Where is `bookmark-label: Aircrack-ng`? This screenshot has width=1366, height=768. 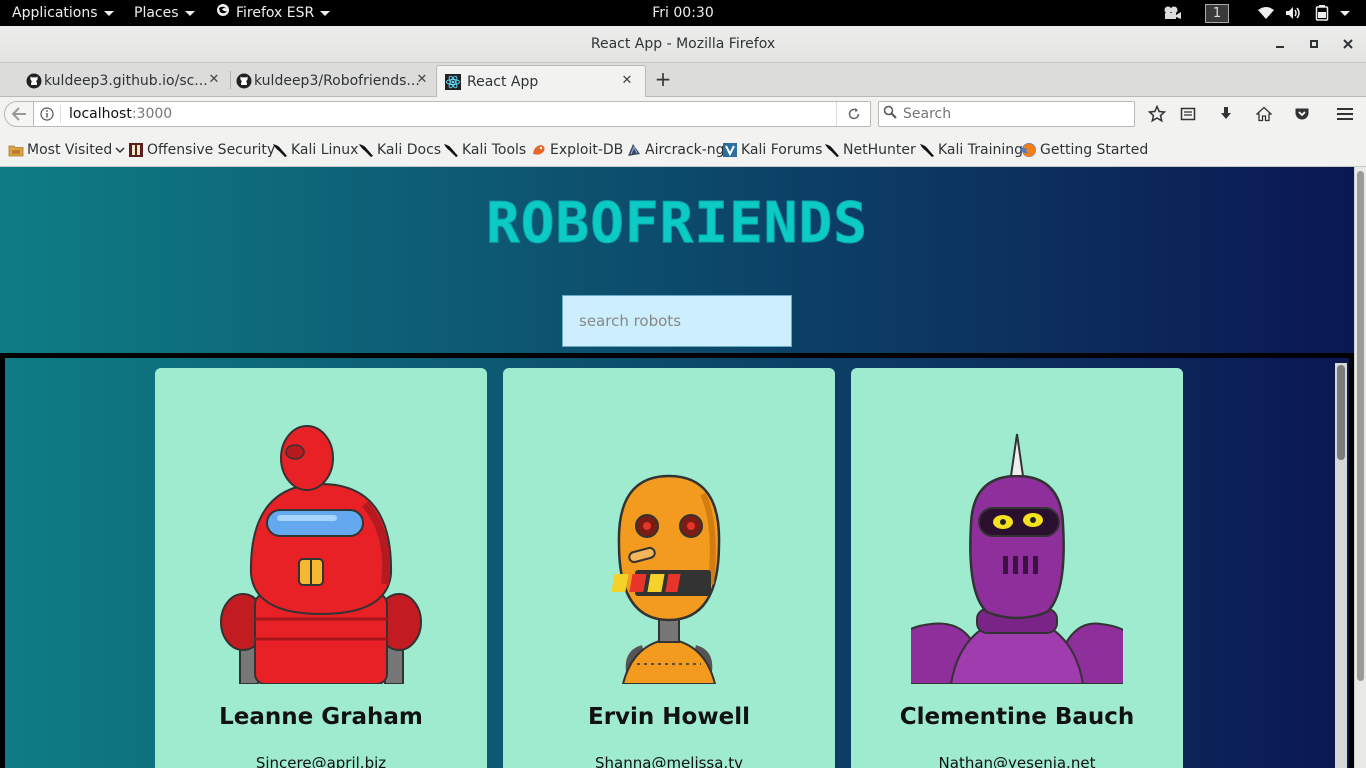 bookmark-label: Aircrack-ng is located at coordinates (685, 150).